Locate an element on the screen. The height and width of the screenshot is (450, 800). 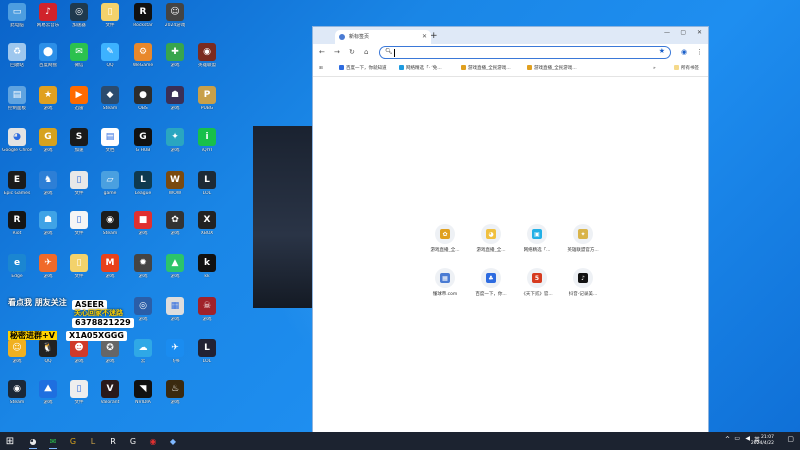
bookmark-item: 百度一下，你就知道 is located at coordinates (363, 69).